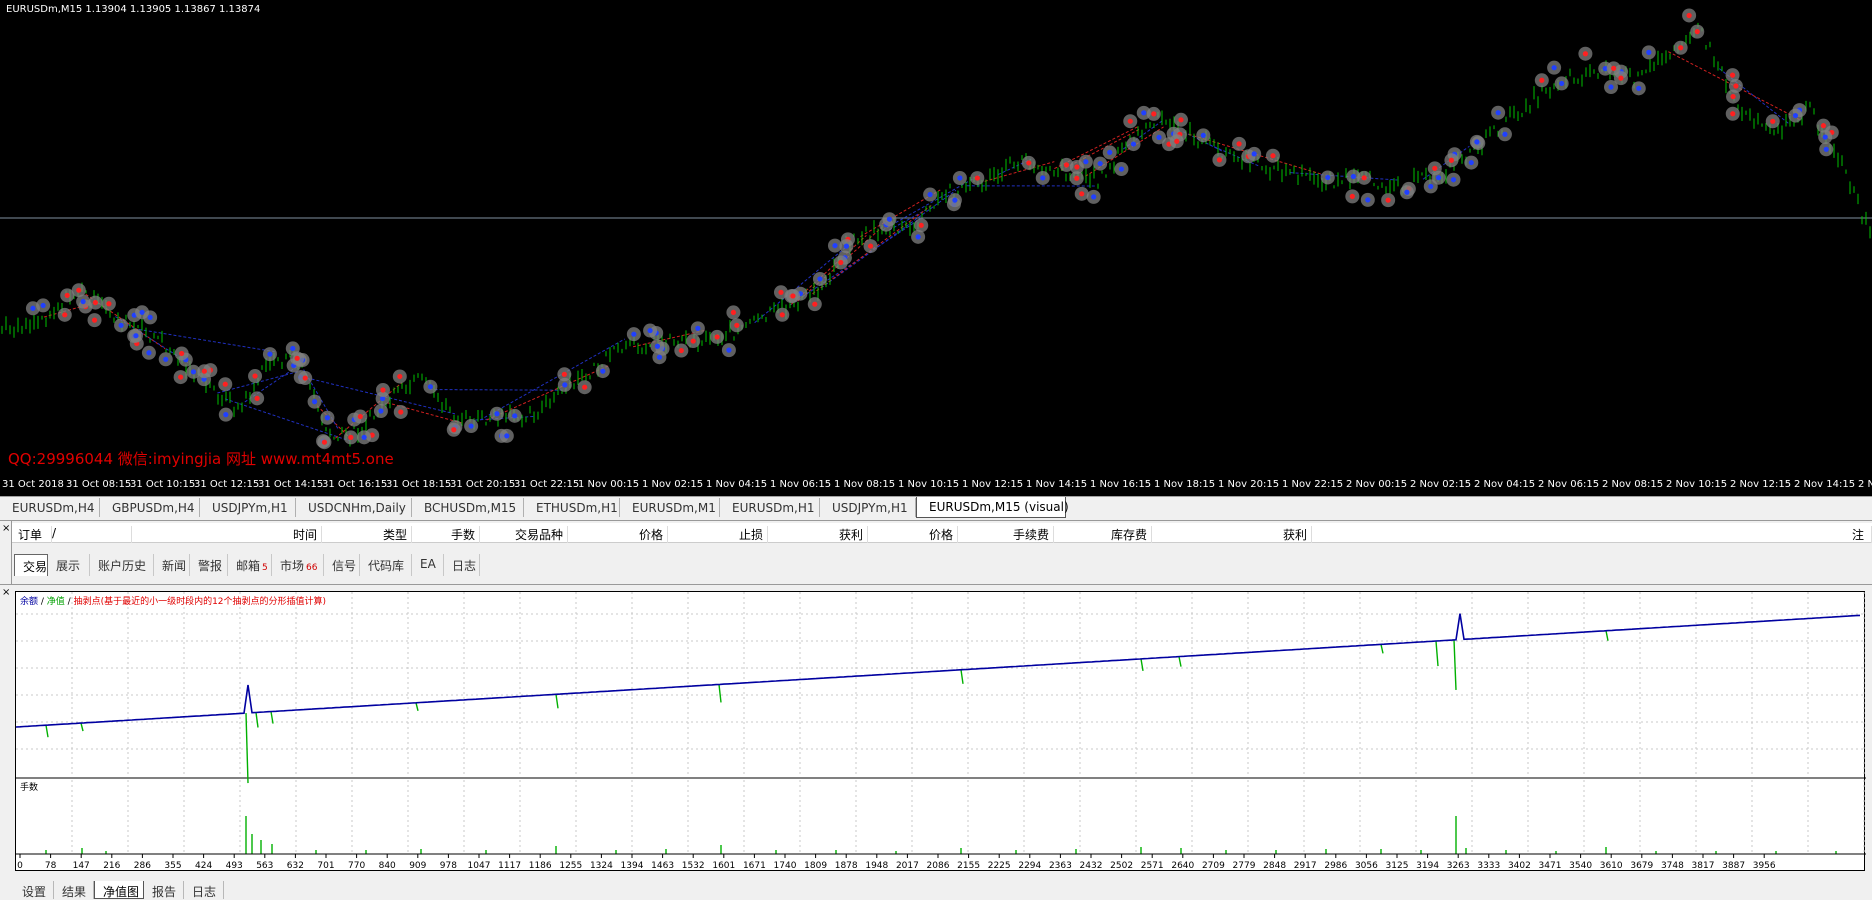 The height and width of the screenshot is (900, 1872). Describe the element at coordinates (482, 484) in the screenshot. I see `time-axis-label: 31 Oct 20:15` at that location.